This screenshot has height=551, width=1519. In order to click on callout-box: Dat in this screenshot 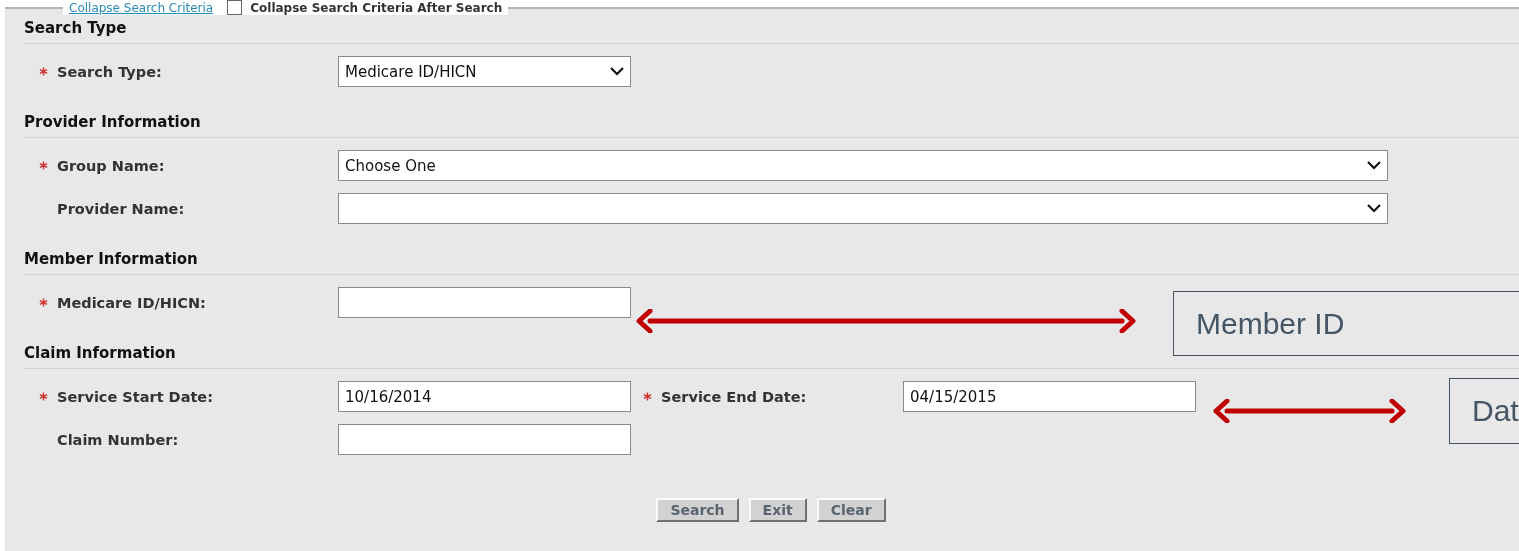, I will do `click(1484, 411)`.